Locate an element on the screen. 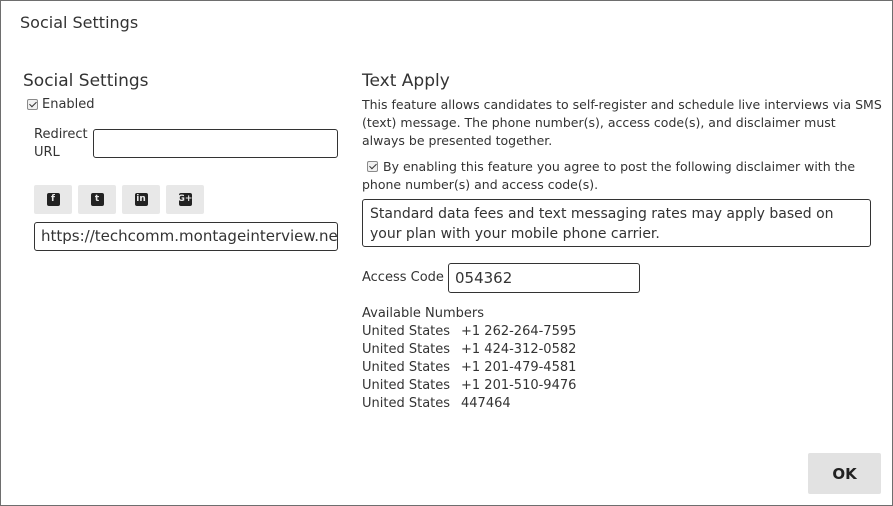 The width and height of the screenshot is (893, 506). enabled-checkbox is located at coordinates (32, 104).